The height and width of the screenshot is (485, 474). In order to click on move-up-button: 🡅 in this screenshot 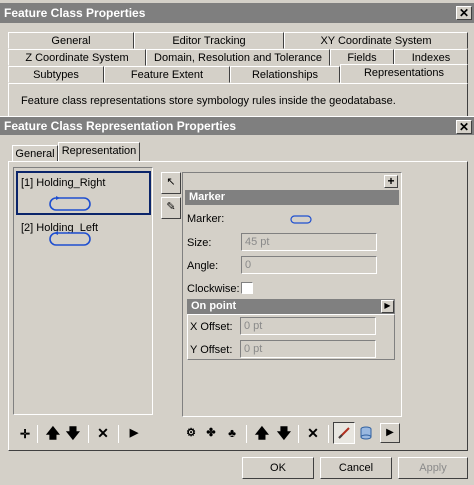, I will do `click(53, 433)`.